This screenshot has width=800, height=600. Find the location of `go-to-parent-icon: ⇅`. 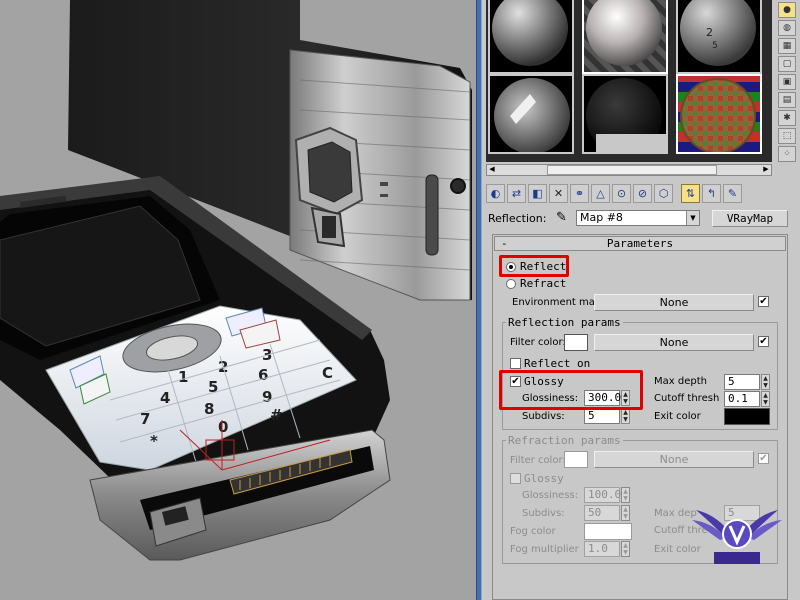

go-to-parent-icon: ⇅ is located at coordinates (690, 193).